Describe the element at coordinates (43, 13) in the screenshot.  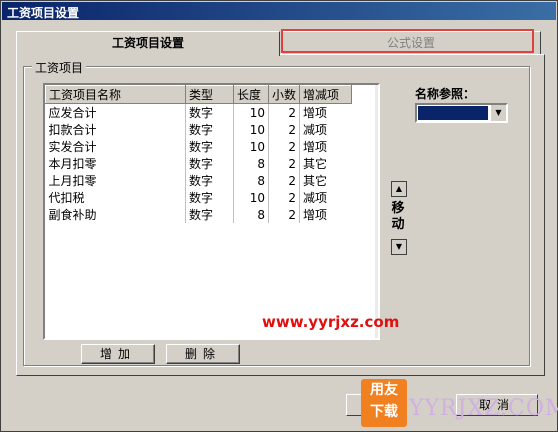
I see `window-title: 工资项目设置` at that location.